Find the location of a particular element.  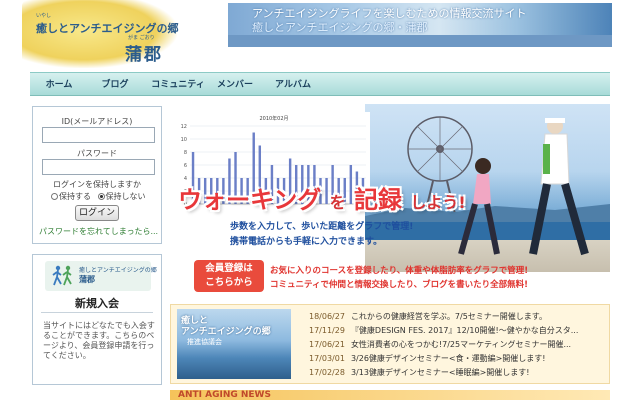

news-item: 18/06/27 これからの健康経営を学ぶ。7/5セミナー開催します。 is located at coordinates (428, 316).